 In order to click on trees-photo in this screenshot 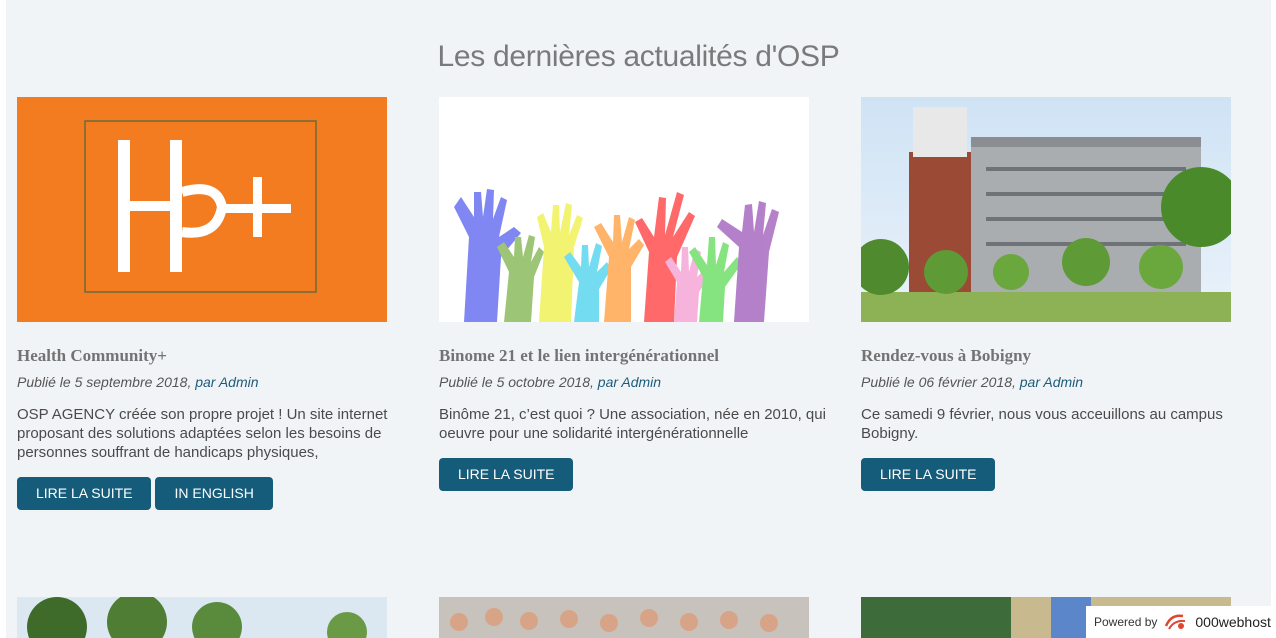, I will do `click(202, 617)`.